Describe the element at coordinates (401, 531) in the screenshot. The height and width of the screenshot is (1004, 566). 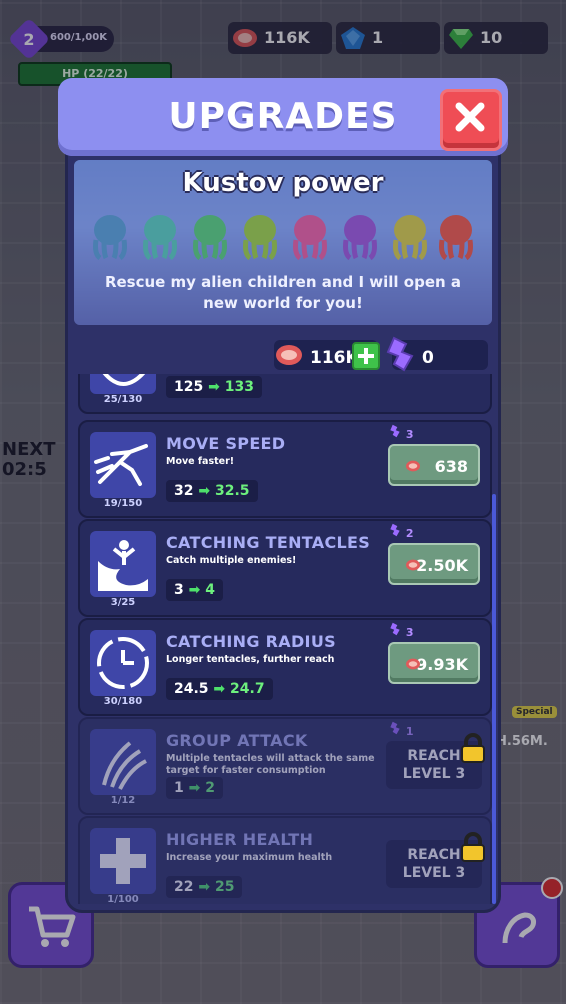
I see `token-cost: 2` at that location.